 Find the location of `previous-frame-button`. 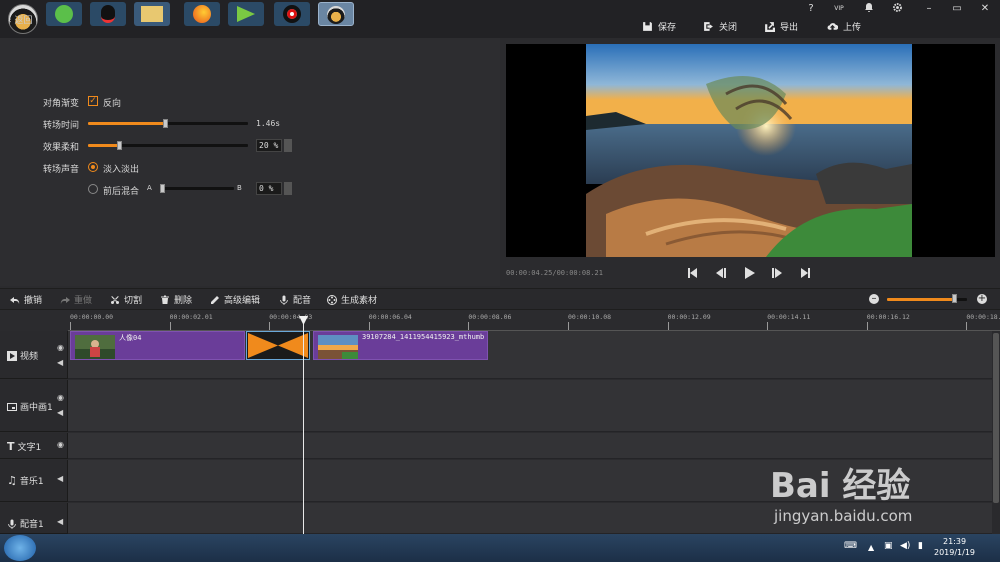

previous-frame-button is located at coordinates (720, 273).